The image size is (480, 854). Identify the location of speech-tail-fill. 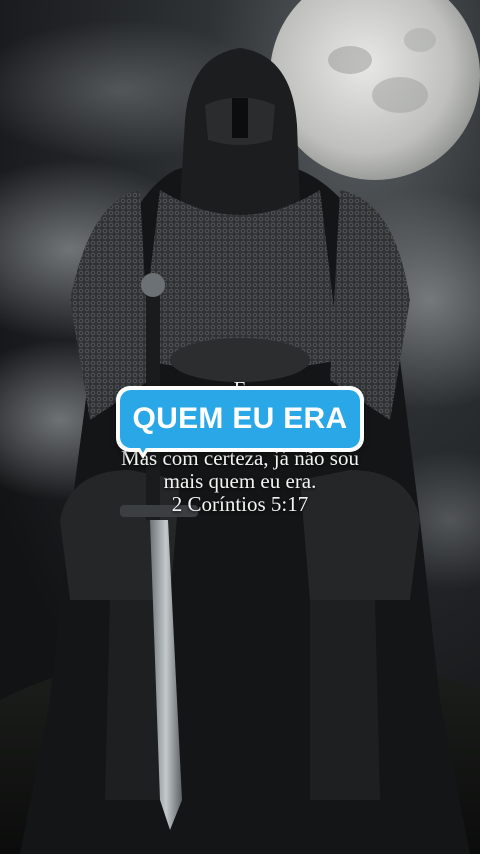
(143, 449).